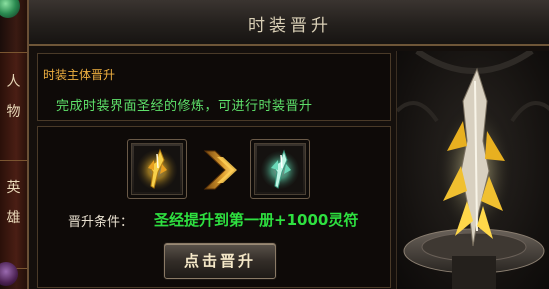 The image size is (549, 289). I want to click on info-description: 完成时装界面圣经的修炼，可进行时装晋升, so click(184, 106).